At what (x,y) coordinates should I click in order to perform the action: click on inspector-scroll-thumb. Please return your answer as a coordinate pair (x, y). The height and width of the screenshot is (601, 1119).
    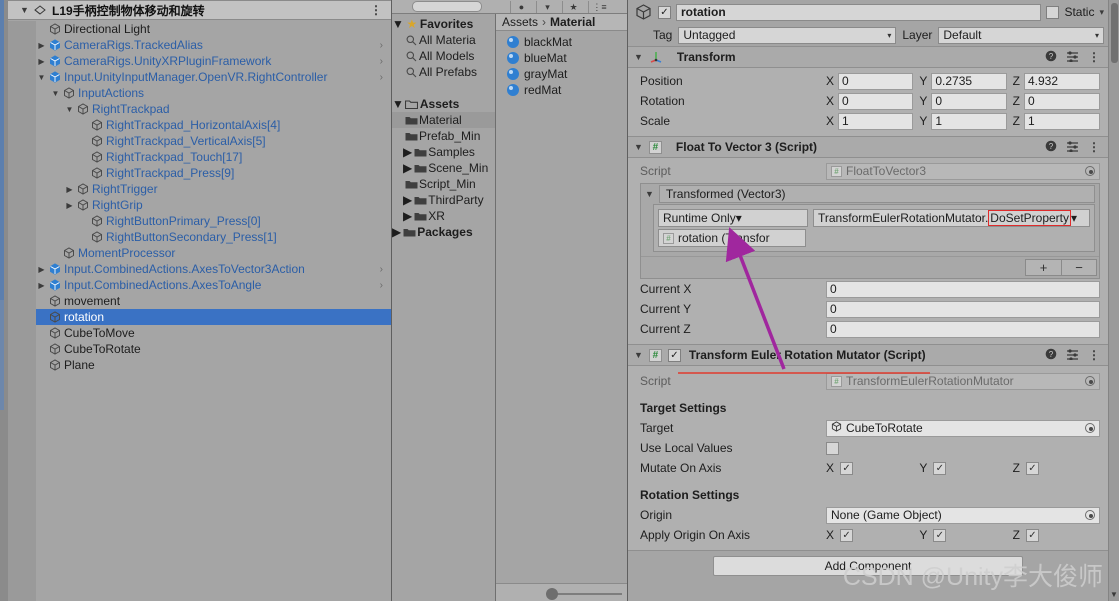
    Looking at the image, I should click on (1114, 33).